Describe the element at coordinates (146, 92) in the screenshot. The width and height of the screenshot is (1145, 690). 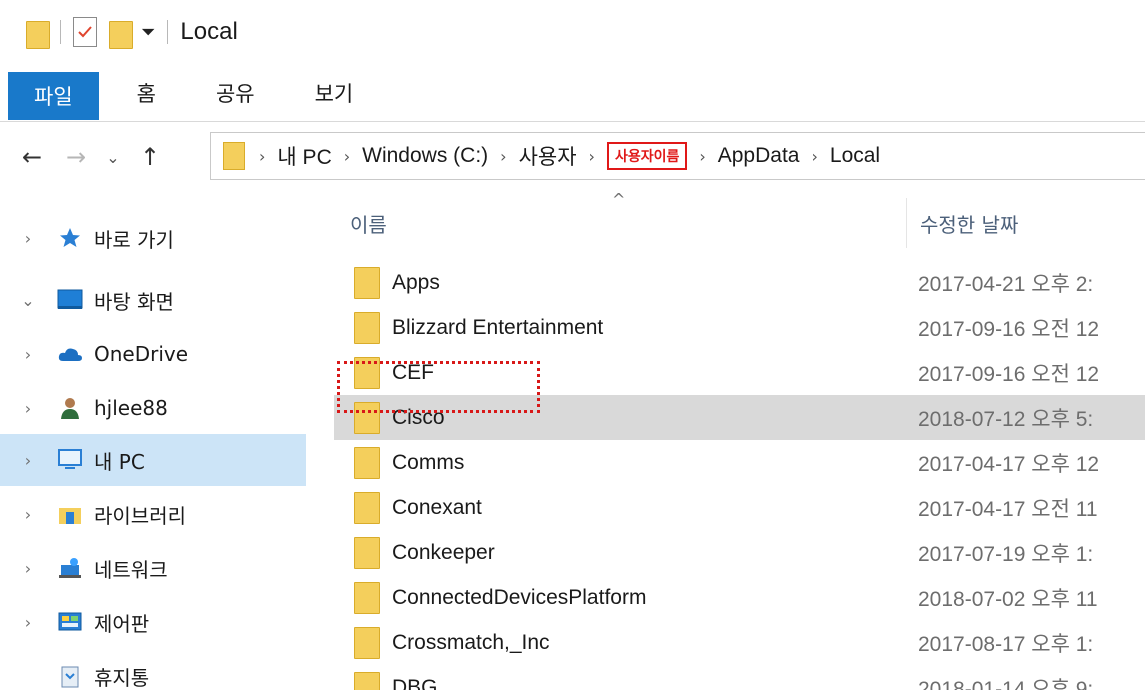
I see `tab-home: 홈` at that location.